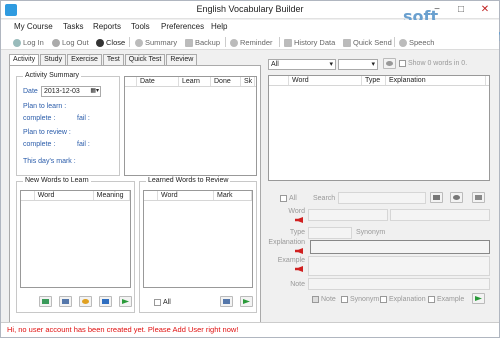 Image resolution: width=500 pixels, height=338 pixels. I want to click on print-button, so click(436, 197).